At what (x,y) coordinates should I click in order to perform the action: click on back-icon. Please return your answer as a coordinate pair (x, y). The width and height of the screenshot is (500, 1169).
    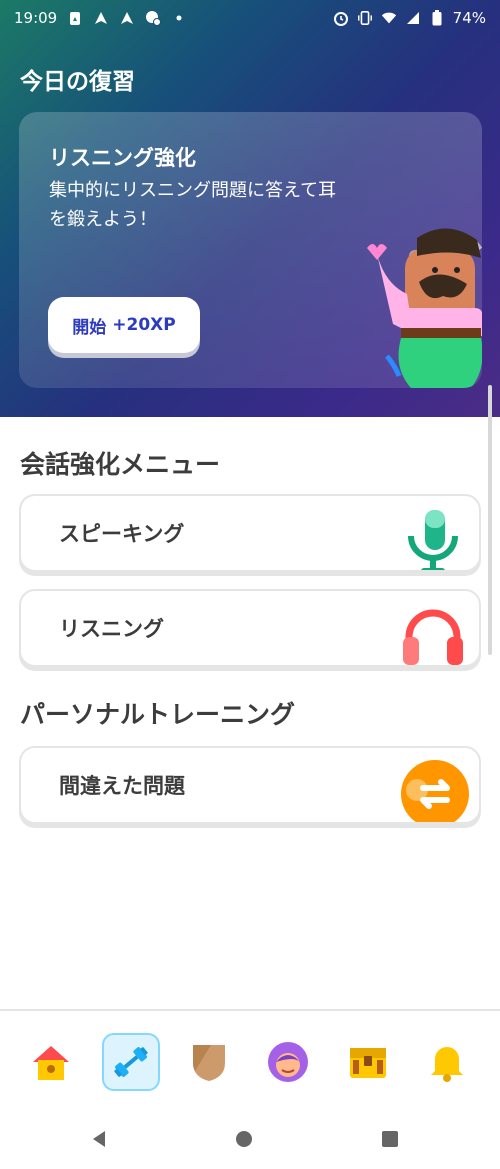
    Looking at the image, I should click on (99, 1139).